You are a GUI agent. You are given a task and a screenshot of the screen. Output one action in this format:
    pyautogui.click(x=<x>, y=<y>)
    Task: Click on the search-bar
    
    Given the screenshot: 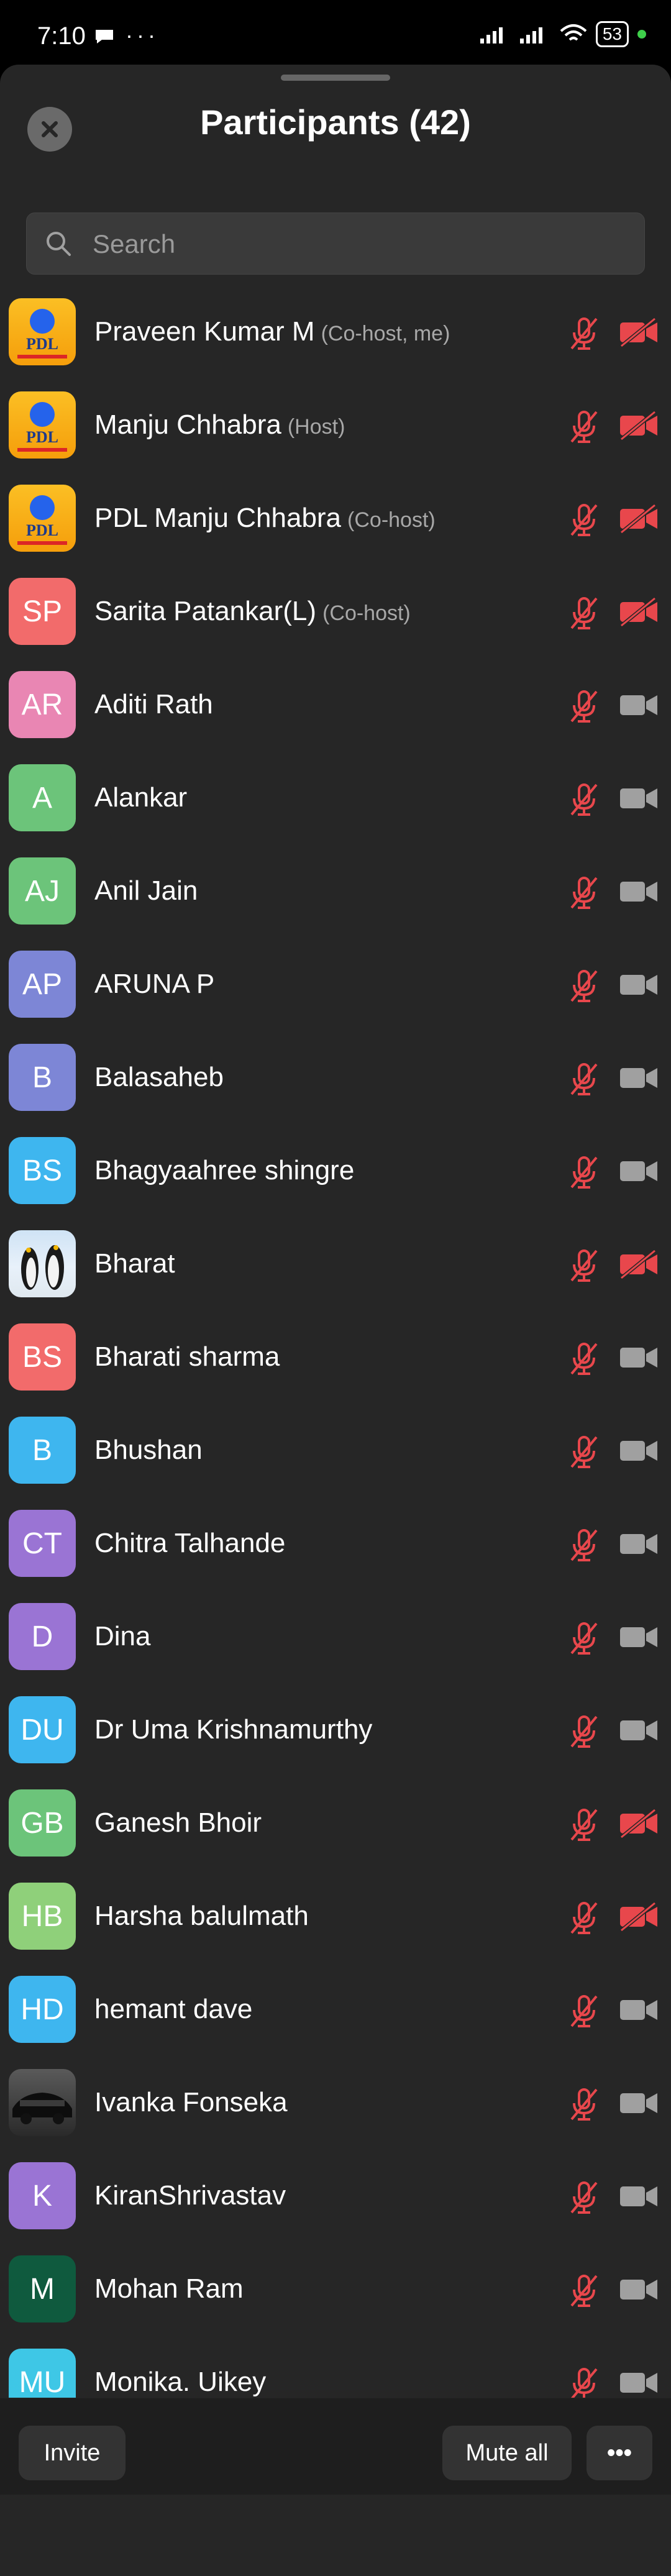 What is the action you would take?
    pyautogui.click(x=335, y=243)
    